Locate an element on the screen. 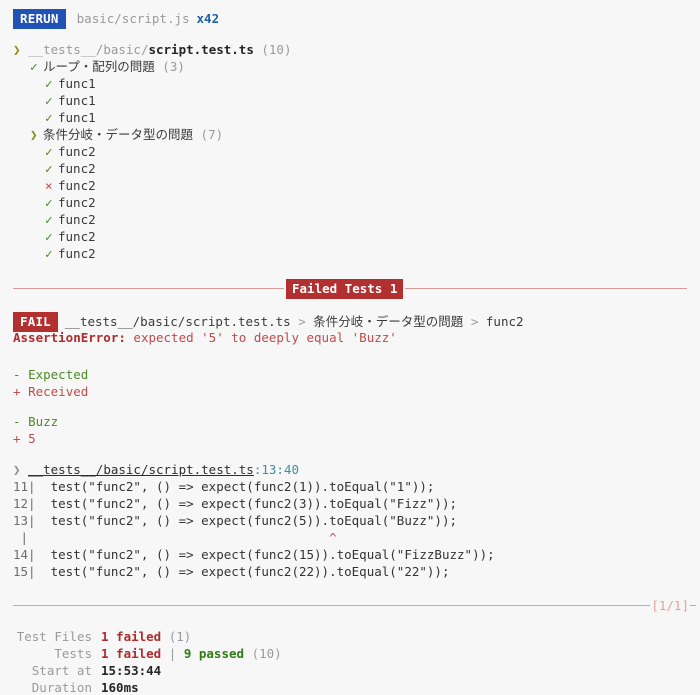  summary-row-duration: Duration 160ms is located at coordinates (350, 687).